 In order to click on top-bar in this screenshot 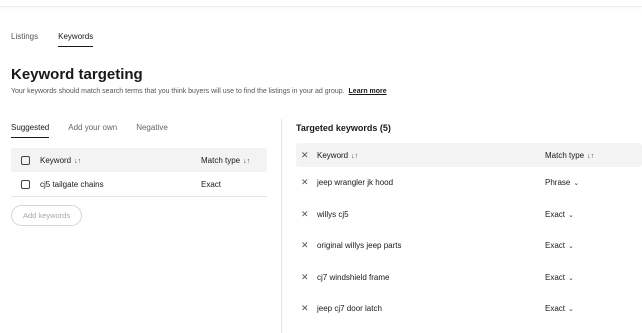, I will do `click(321, 3)`.